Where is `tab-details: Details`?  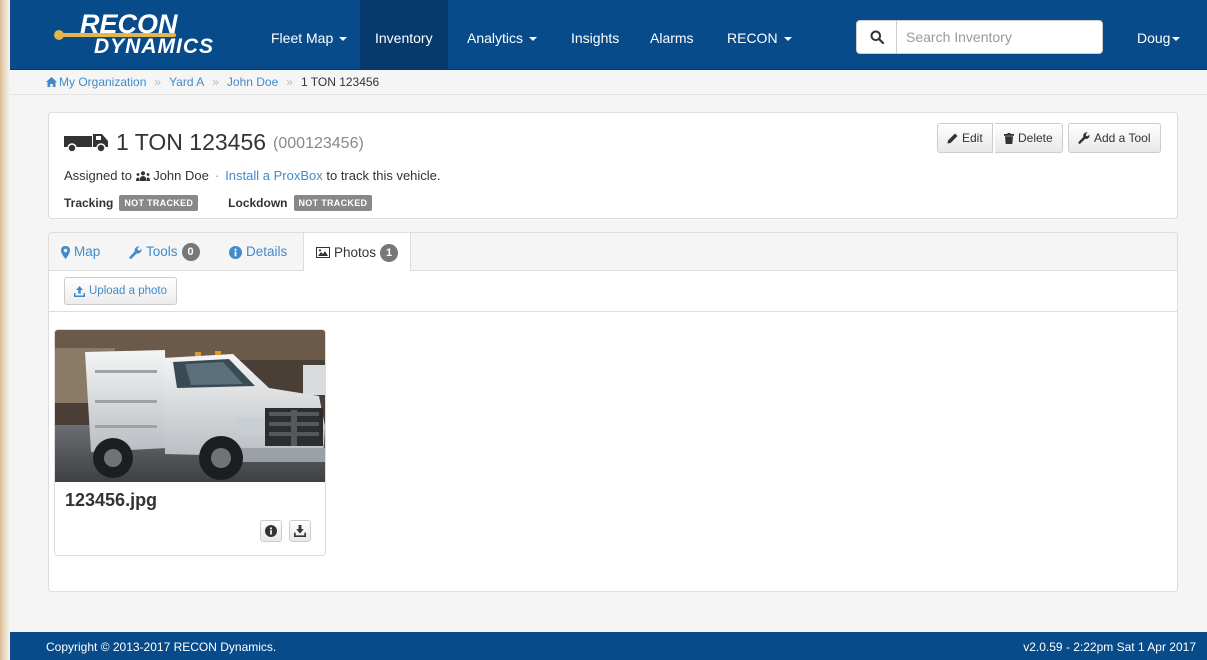
tab-details: Details is located at coordinates (258, 252).